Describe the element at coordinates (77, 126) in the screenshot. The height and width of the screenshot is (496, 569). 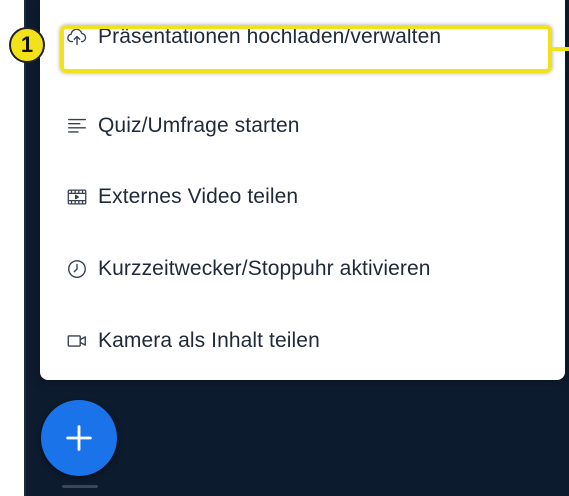
I see `poll-list-icon` at that location.